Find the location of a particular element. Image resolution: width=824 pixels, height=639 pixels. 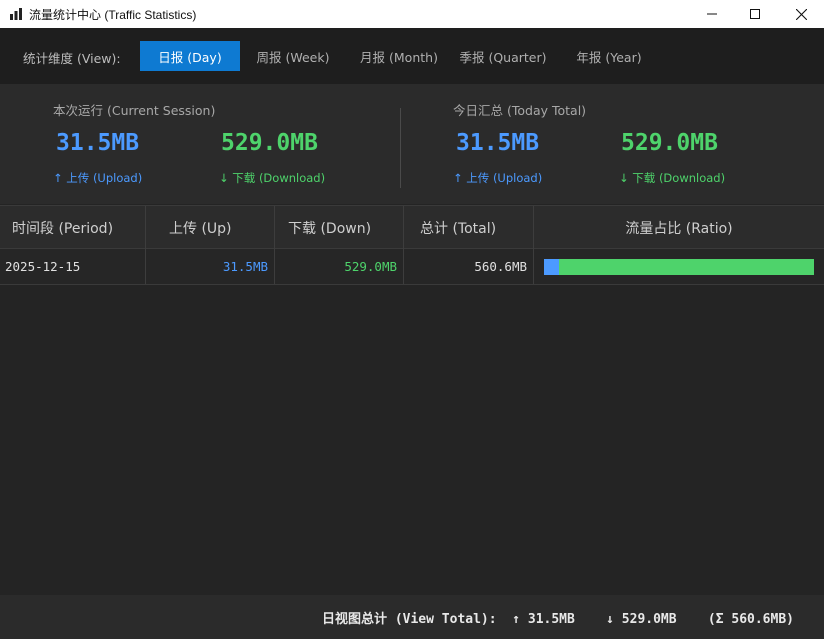

cell-period: 2025-12-15 is located at coordinates (73, 266).